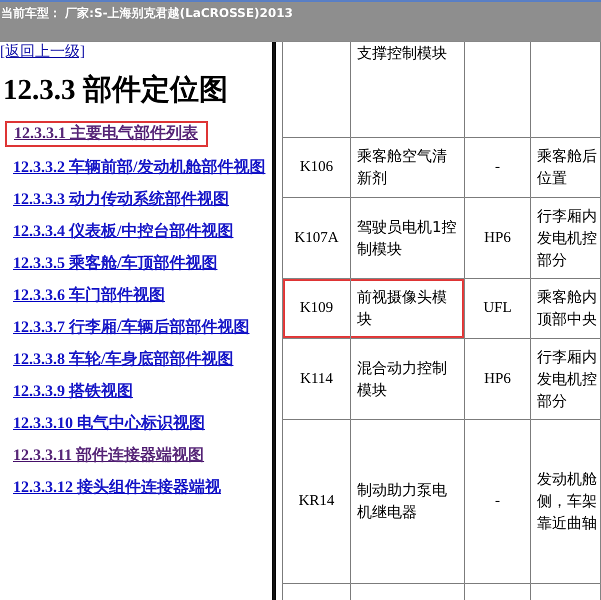 The height and width of the screenshot is (600, 601). I want to click on table-cell: 乘客舱内 顶部中央, so click(567, 308).